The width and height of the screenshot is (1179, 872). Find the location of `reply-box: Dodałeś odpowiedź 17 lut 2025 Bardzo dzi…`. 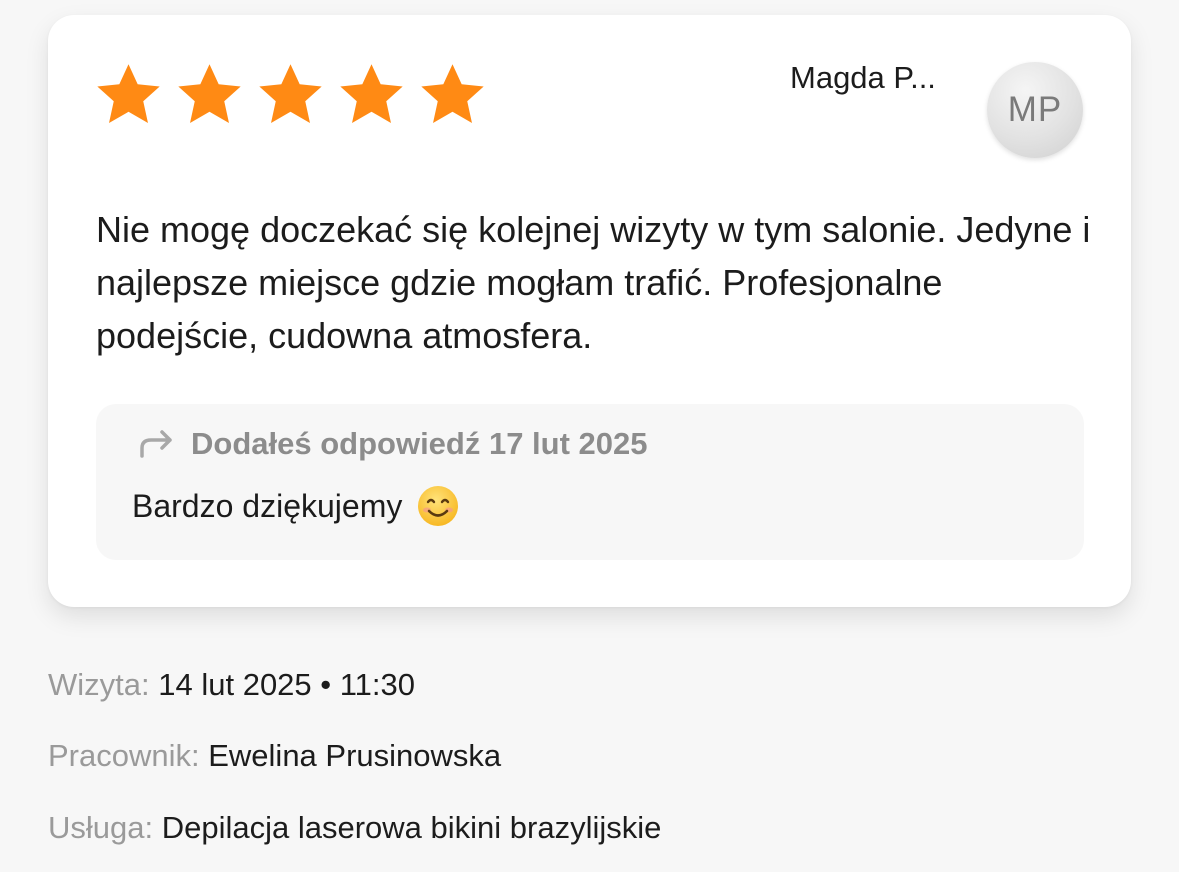

reply-box: Dodałeś odpowiedź 17 lut 2025 Bardzo dzi… is located at coordinates (590, 482).